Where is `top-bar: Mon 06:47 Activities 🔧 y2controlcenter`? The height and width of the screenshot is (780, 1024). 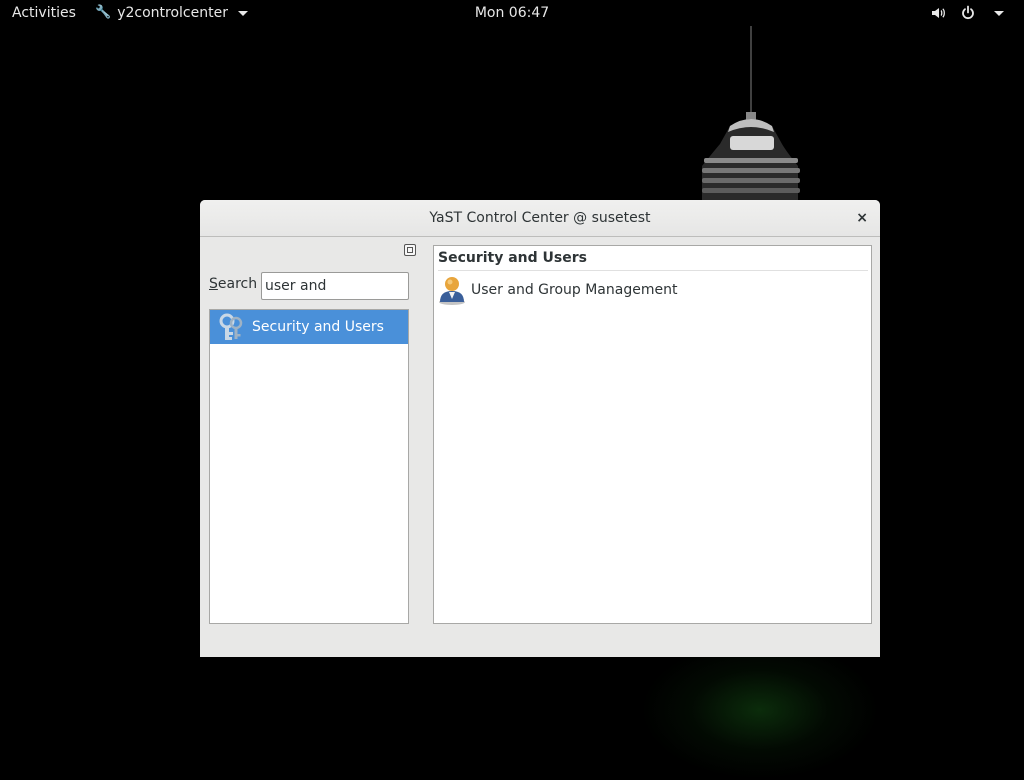
top-bar: Mon 06:47 Activities 🔧 y2controlcenter is located at coordinates (512, 13).